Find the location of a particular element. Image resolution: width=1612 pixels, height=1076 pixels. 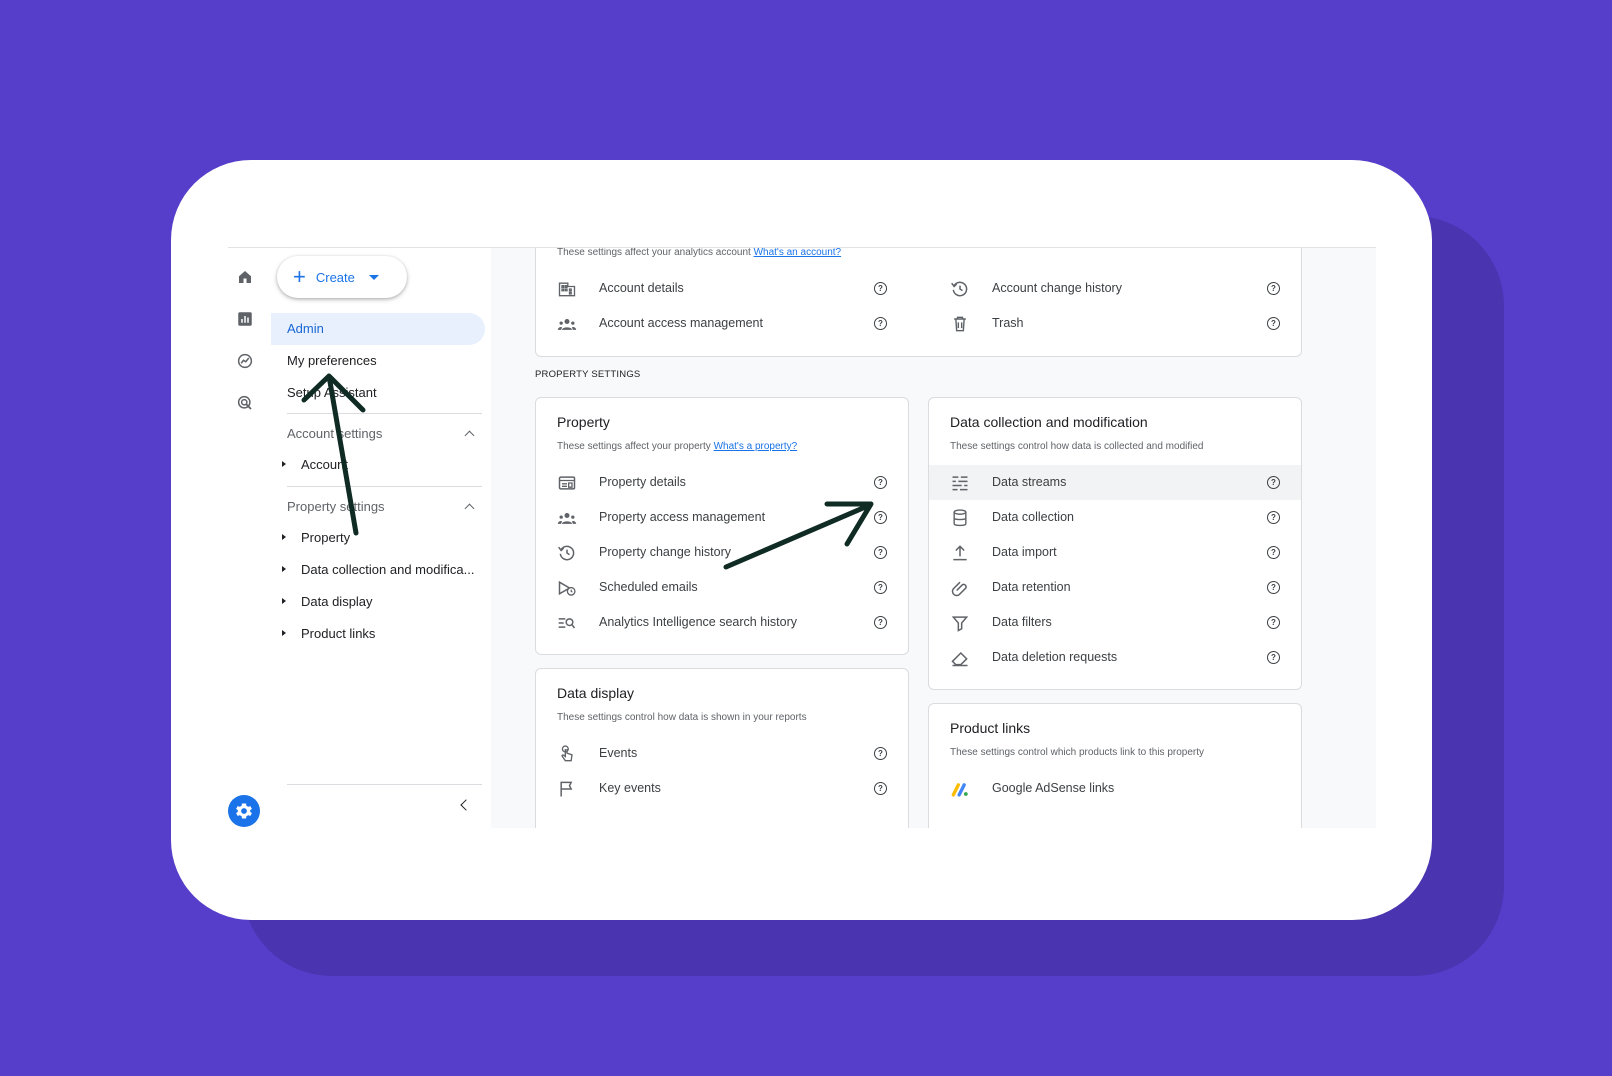

row-account-access-management: Account access management ? is located at coordinates (722, 323).